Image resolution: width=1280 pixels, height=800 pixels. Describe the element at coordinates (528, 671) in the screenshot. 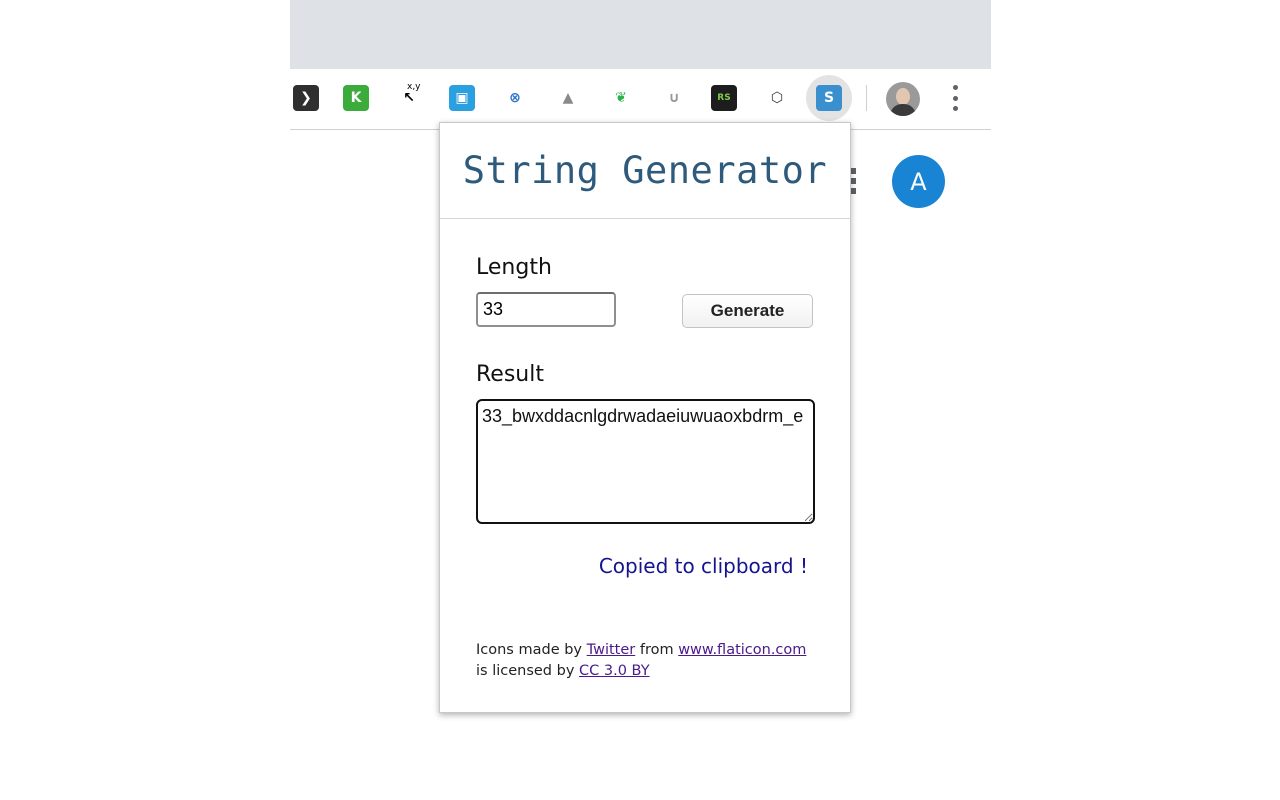

I see `credits-suffix: is licensed by` at that location.